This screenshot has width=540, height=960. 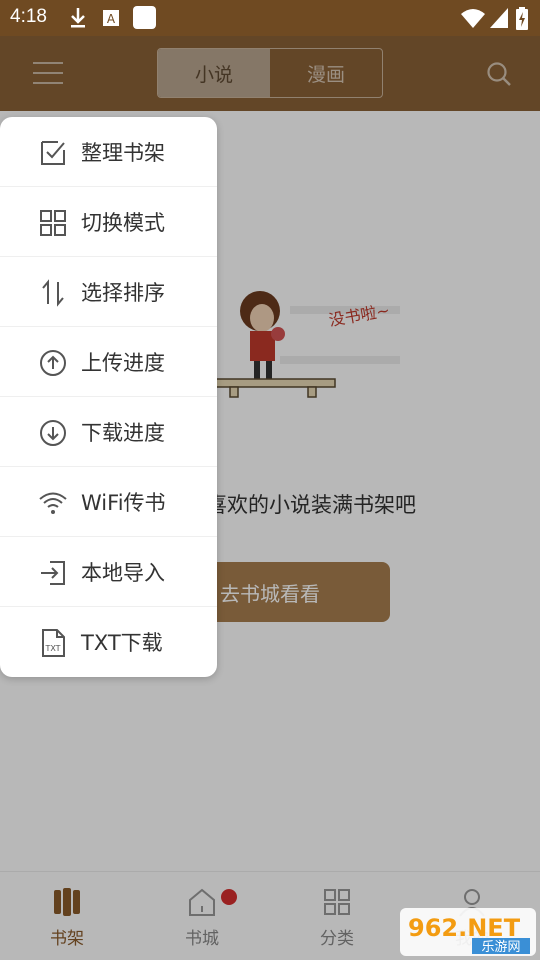 What do you see at coordinates (53, 643) in the screenshot?
I see `txt-file-icon: TXT` at bounding box center [53, 643].